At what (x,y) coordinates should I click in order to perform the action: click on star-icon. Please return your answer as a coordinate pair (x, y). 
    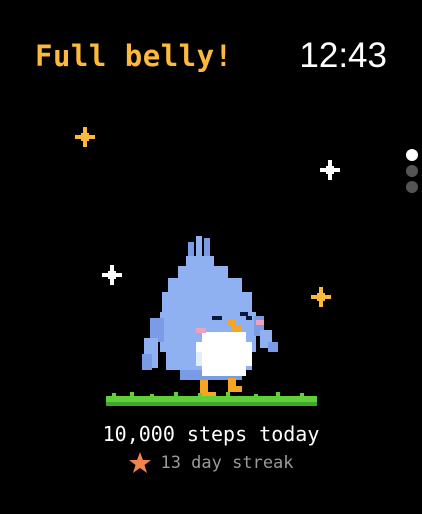
    Looking at the image, I should click on (140, 462).